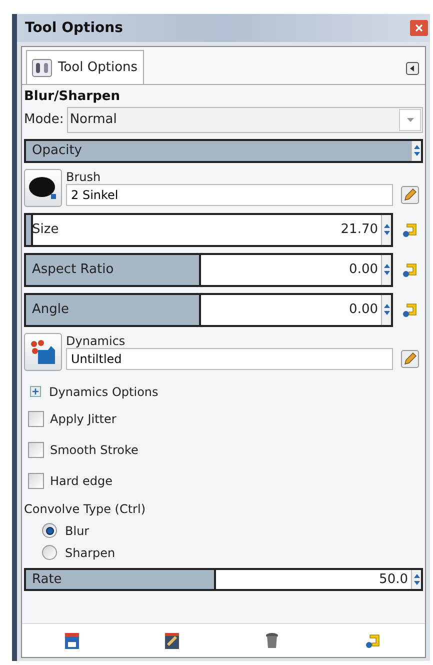 The width and height of the screenshot is (433, 665). I want to click on slider-field: Rate 50.0, so click(223, 579).